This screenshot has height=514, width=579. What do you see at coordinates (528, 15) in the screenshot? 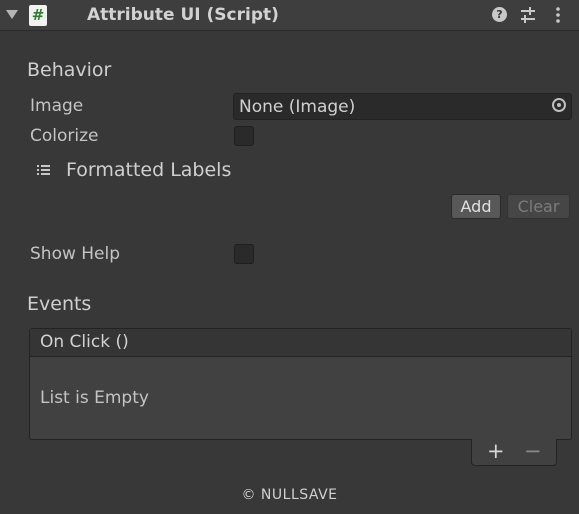
I see `presets-icon` at bounding box center [528, 15].